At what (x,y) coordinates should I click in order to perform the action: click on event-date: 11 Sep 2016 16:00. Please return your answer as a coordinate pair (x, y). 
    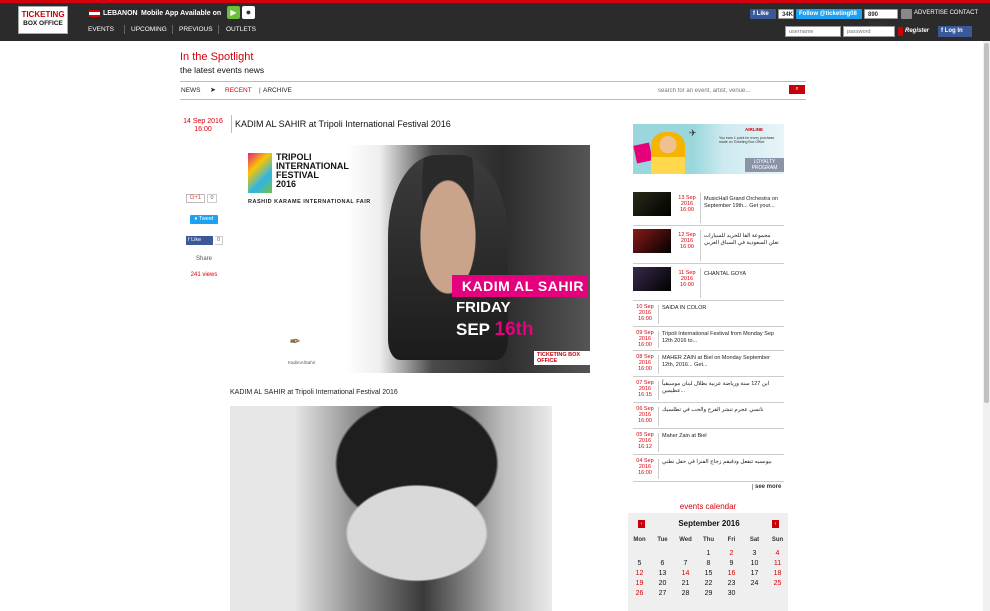
    Looking at the image, I should click on (687, 279).